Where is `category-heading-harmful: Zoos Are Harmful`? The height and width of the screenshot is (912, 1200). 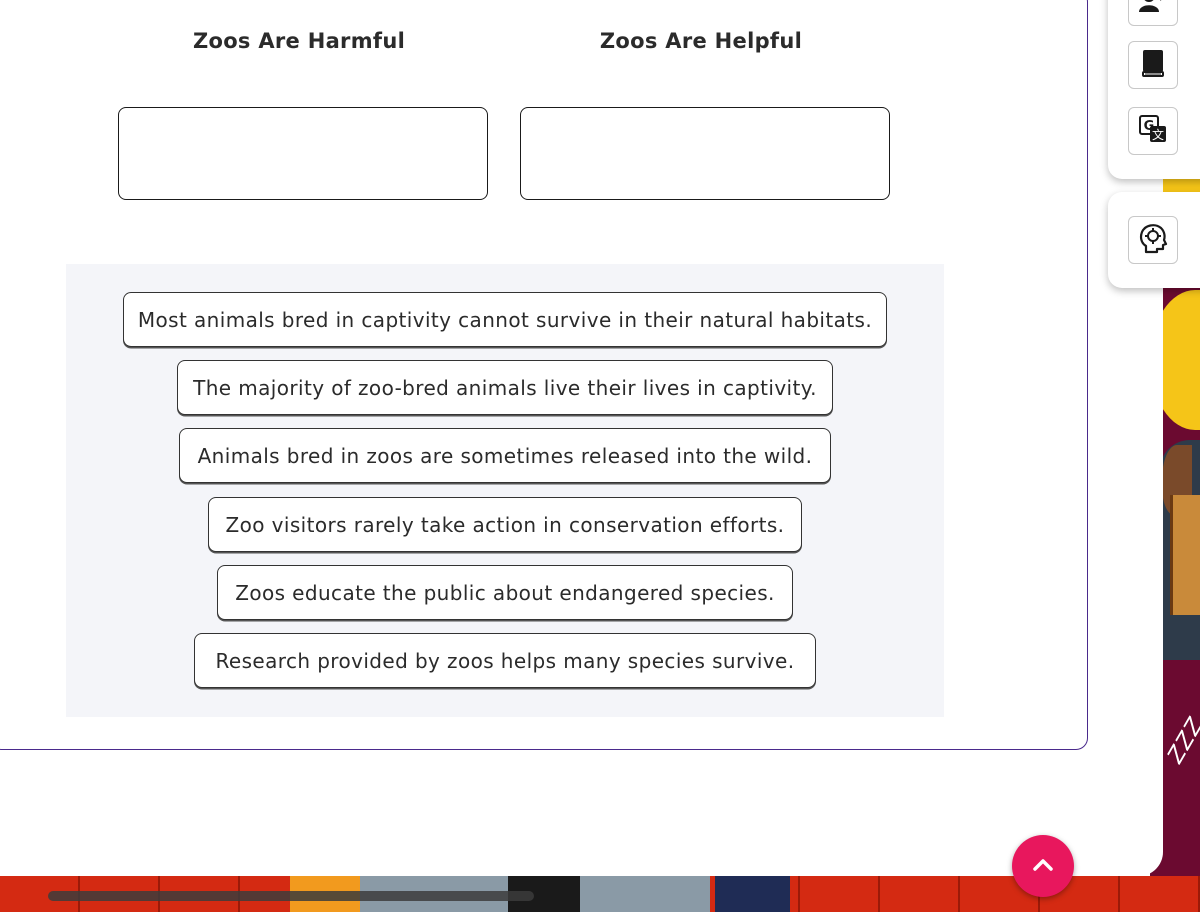
category-heading-harmful: Zoos Are Harmful is located at coordinates (299, 41).